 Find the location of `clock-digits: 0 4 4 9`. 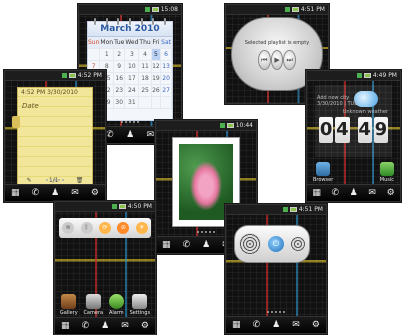

clock-digits: 0 4 4 9 is located at coordinates (353, 130).